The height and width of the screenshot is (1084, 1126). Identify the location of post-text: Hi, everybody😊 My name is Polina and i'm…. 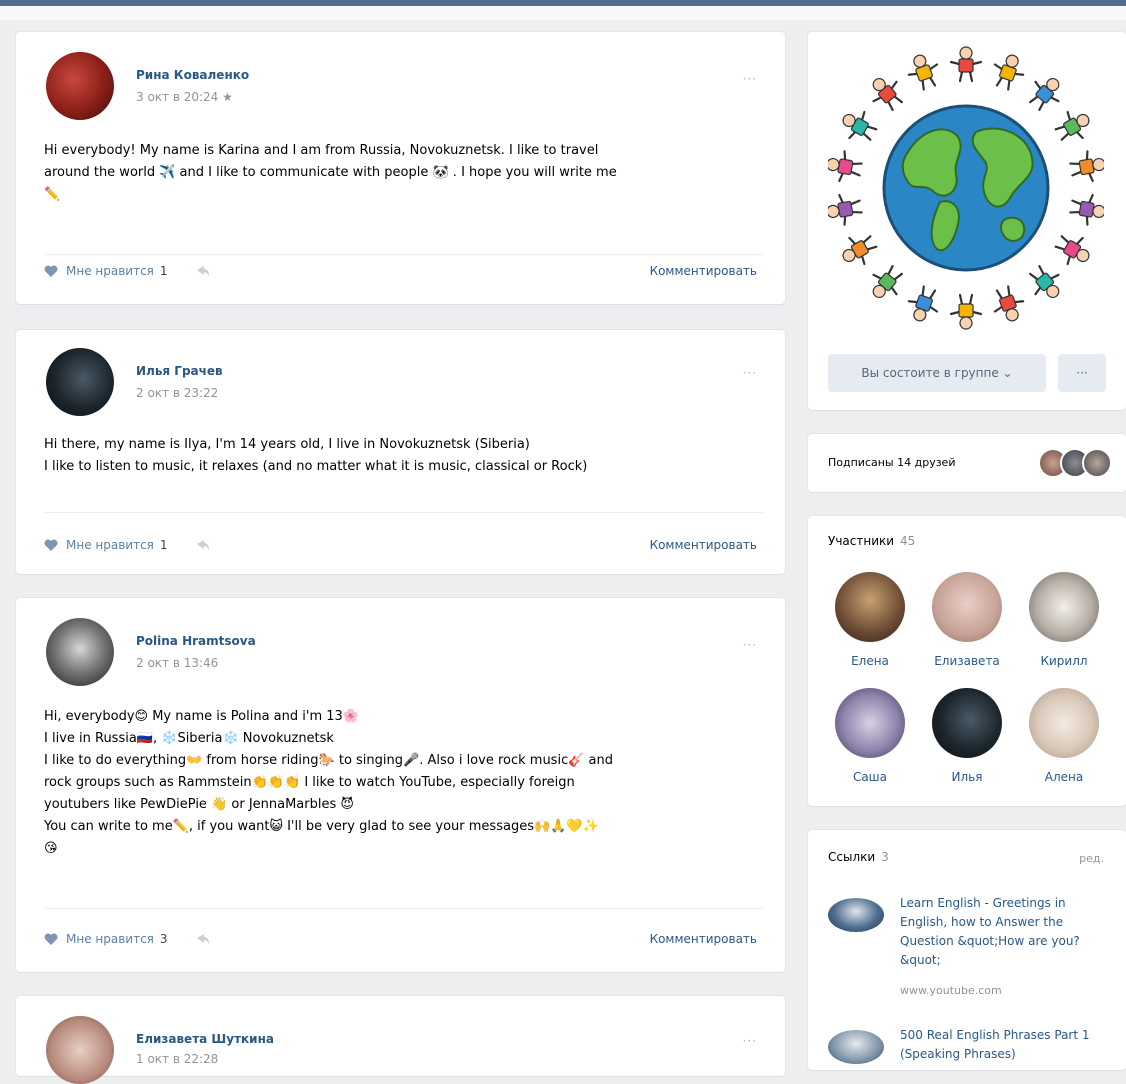
(403, 783).